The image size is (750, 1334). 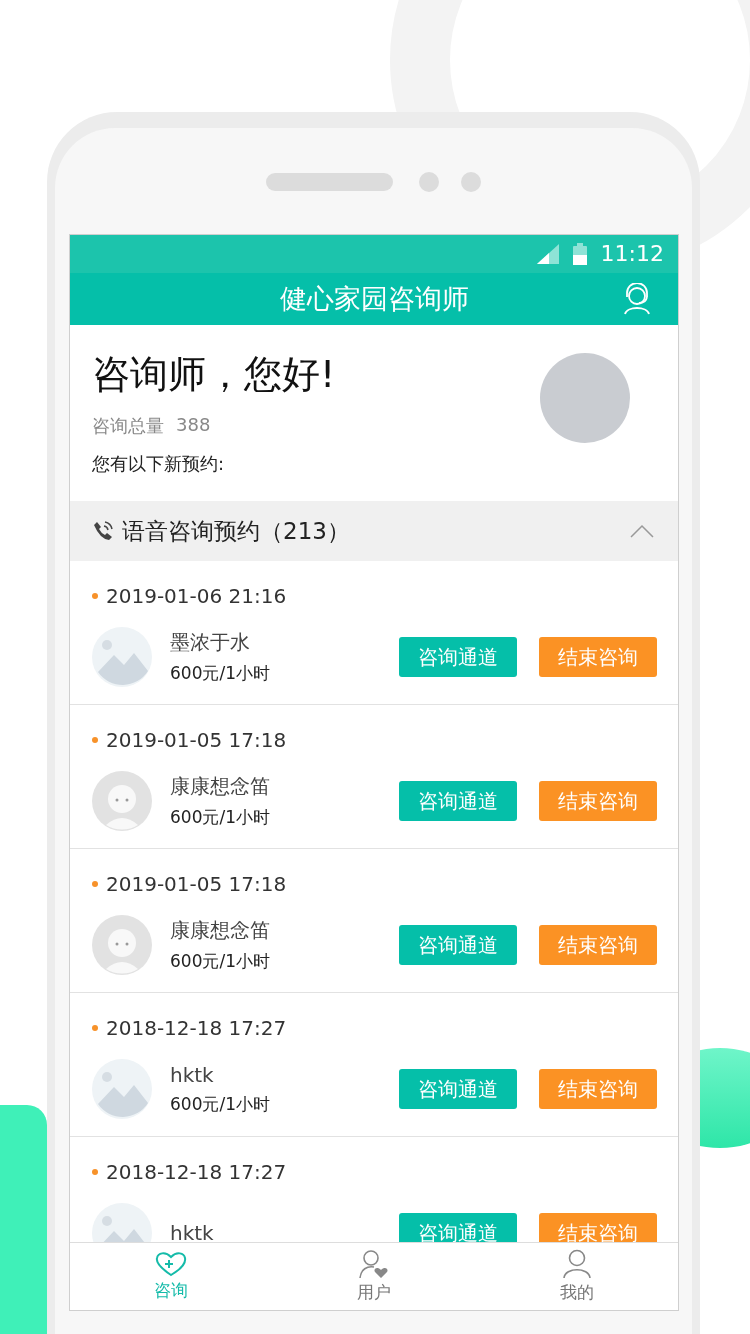 What do you see at coordinates (642, 531) in the screenshot?
I see `chevron-icon` at bounding box center [642, 531].